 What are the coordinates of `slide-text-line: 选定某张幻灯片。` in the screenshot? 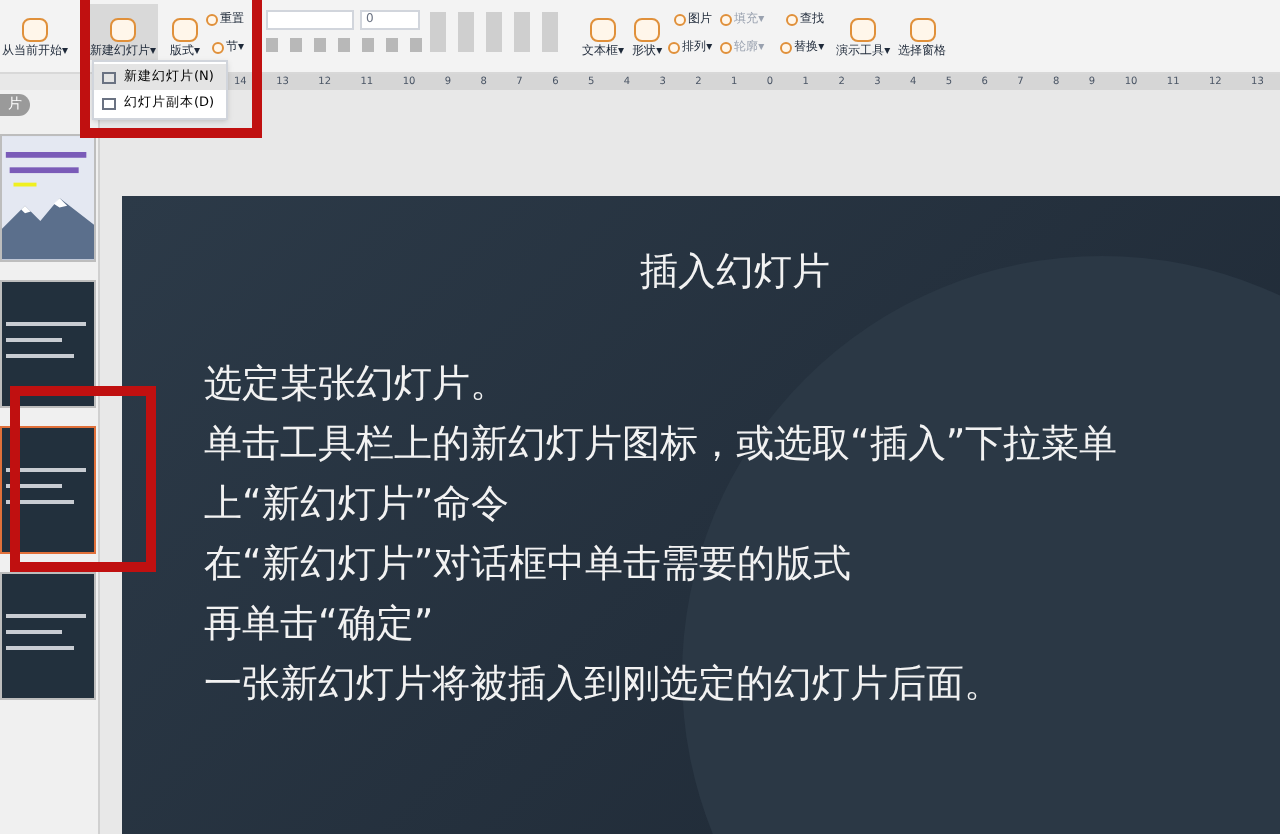 It's located at (356, 384).